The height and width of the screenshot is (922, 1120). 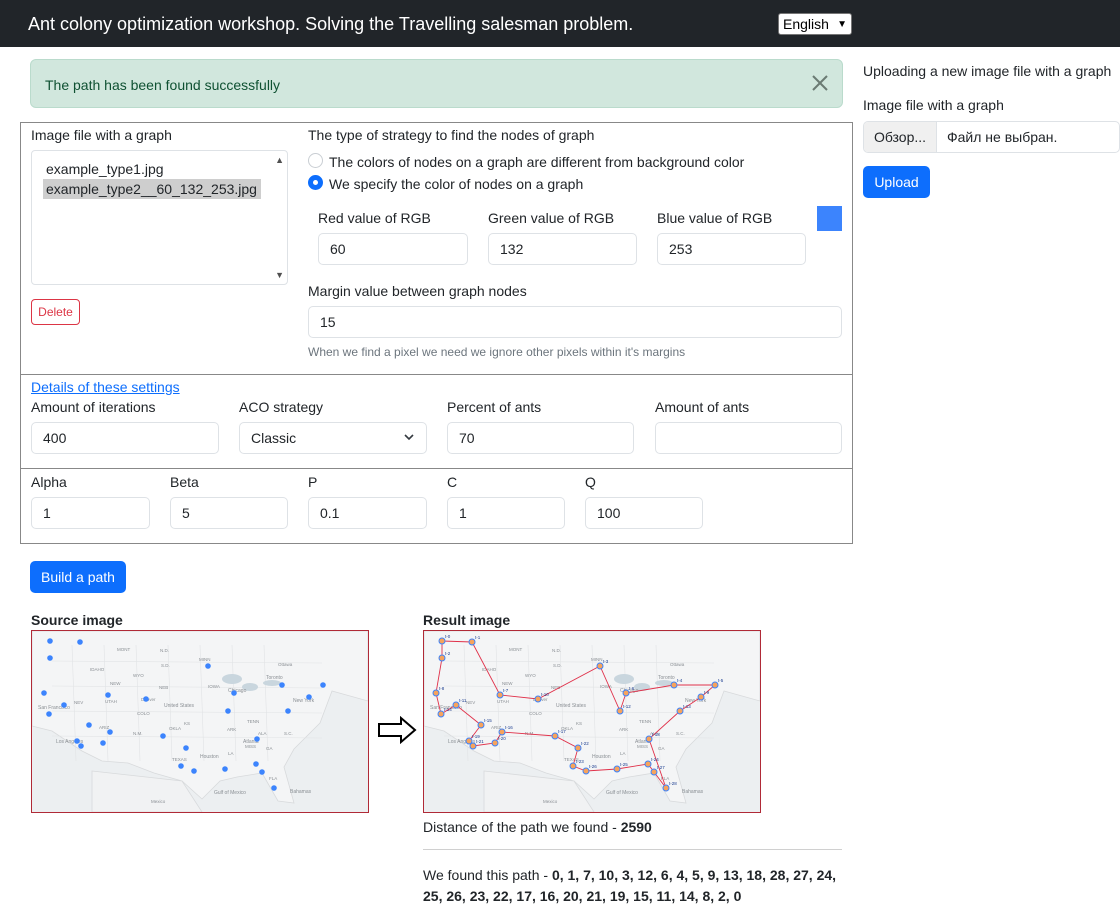 What do you see at coordinates (896, 182) in the screenshot?
I see `upload-button: Upload` at bounding box center [896, 182].